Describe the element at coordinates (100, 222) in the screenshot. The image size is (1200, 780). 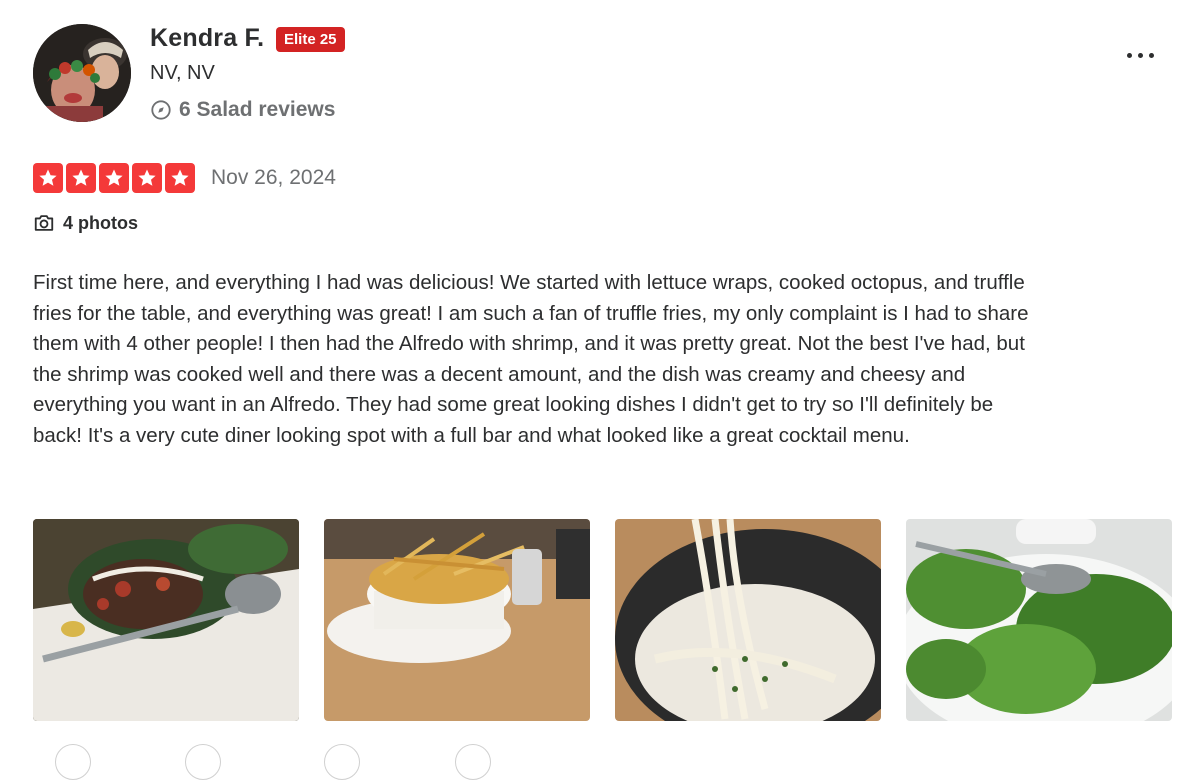
I see `photos-link-label: 4 photos` at that location.